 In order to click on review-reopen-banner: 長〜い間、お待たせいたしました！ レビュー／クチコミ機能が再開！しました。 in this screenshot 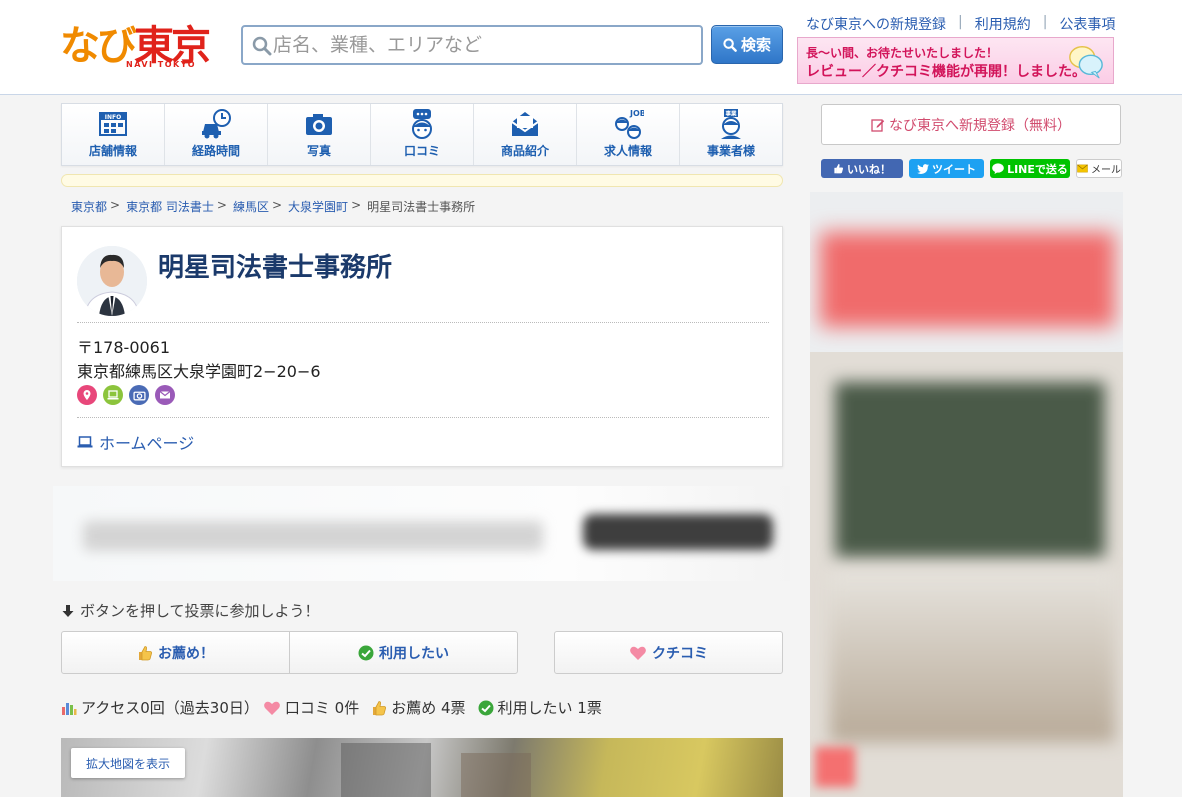, I will do `click(955, 60)`.